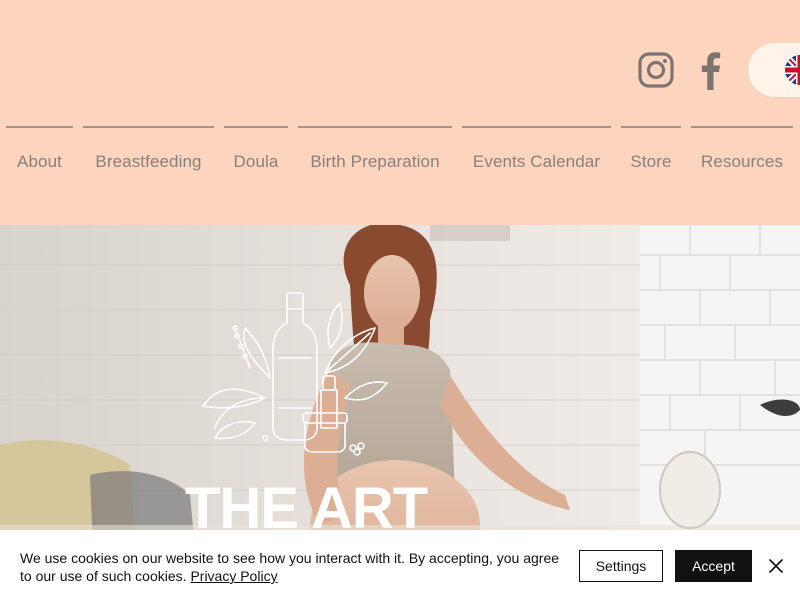 This screenshot has height=600, width=800. Describe the element at coordinates (39, 151) in the screenshot. I see `nav-item-about: About` at that location.